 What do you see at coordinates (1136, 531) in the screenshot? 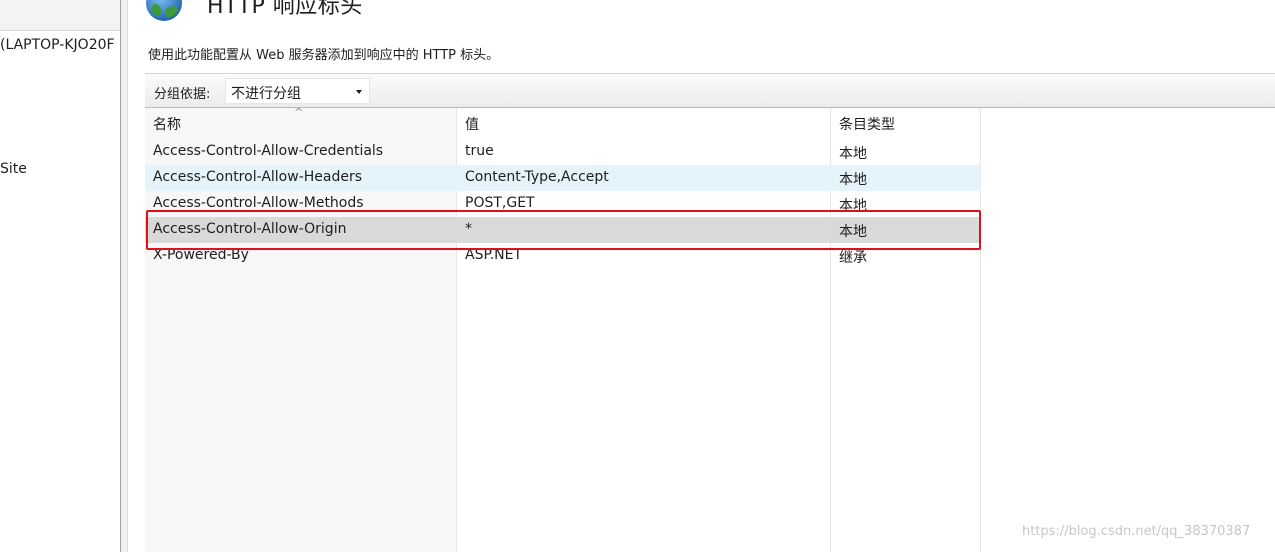
I see `watermark: https://blog.csdn.net/qq_38370387` at bounding box center [1136, 531].